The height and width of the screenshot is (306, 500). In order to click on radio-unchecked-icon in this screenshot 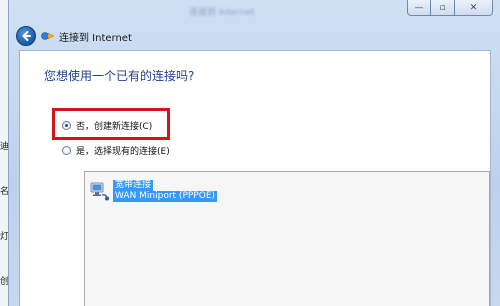, I will do `click(66, 150)`.